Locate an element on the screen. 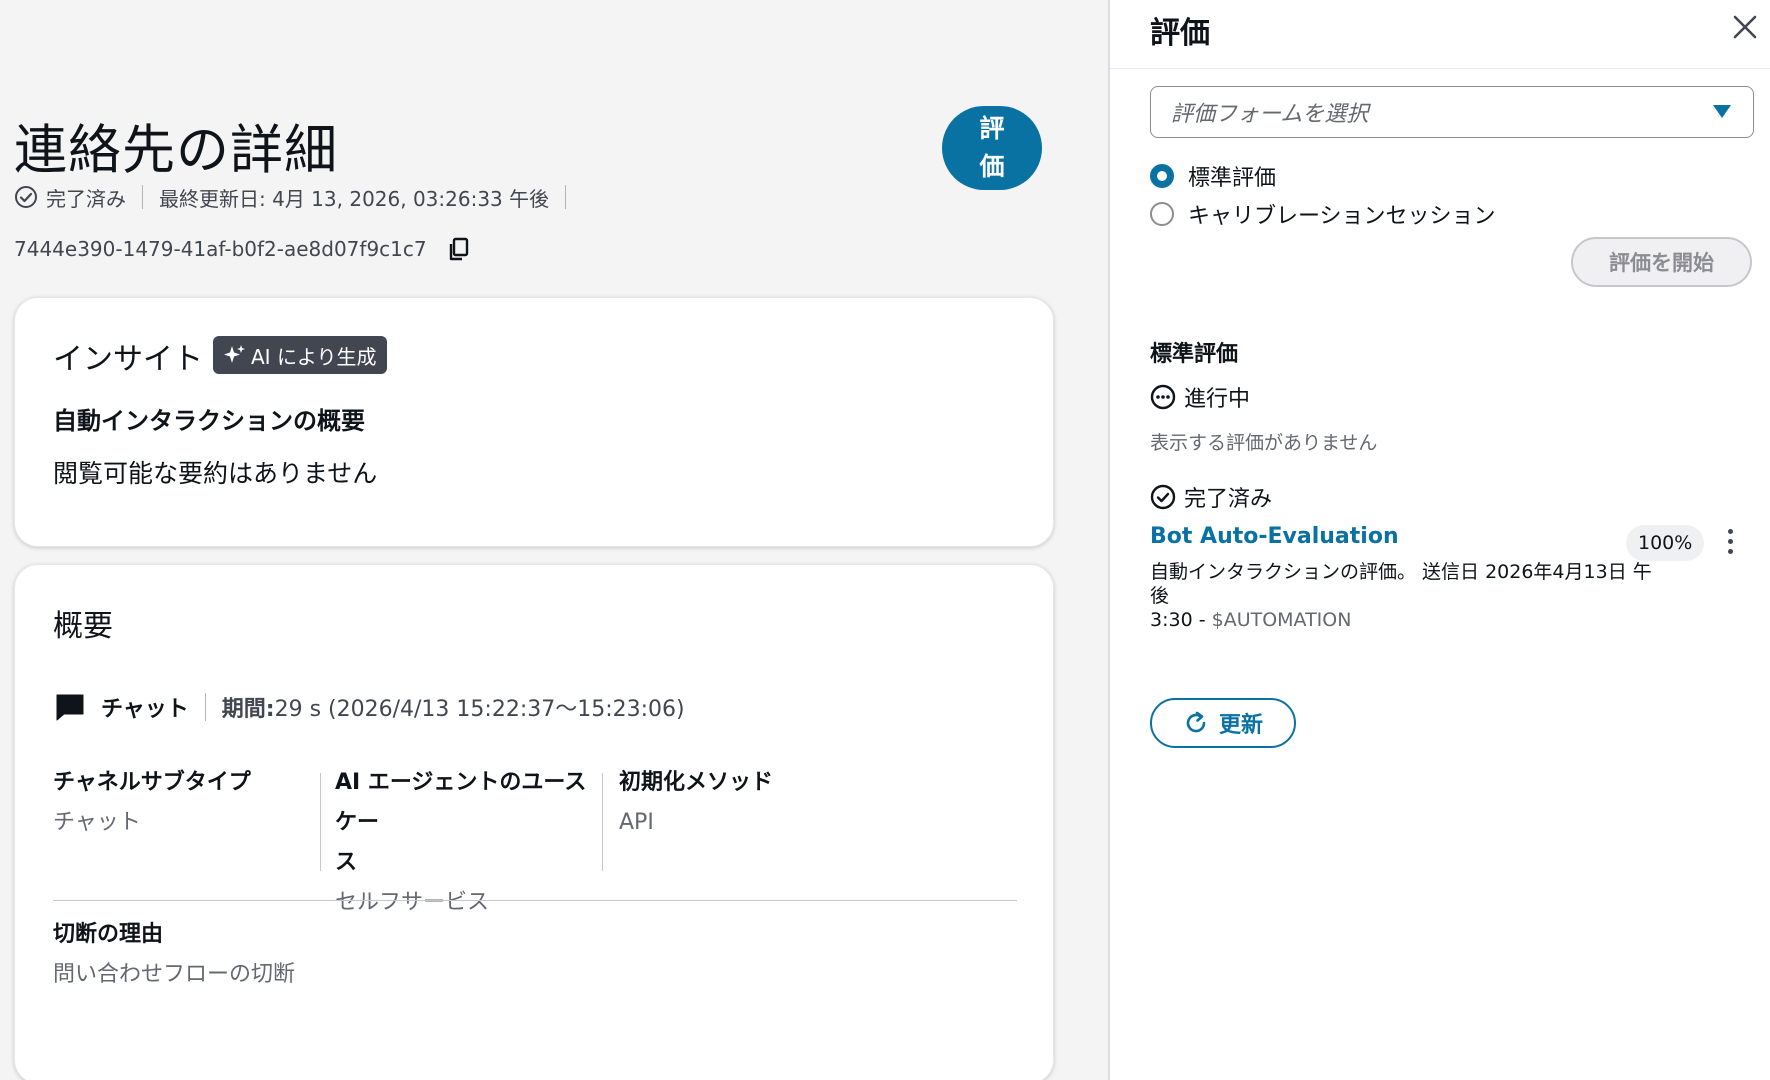 This screenshot has height=1080, width=1770. refresh-button: 更新 is located at coordinates (1223, 723).